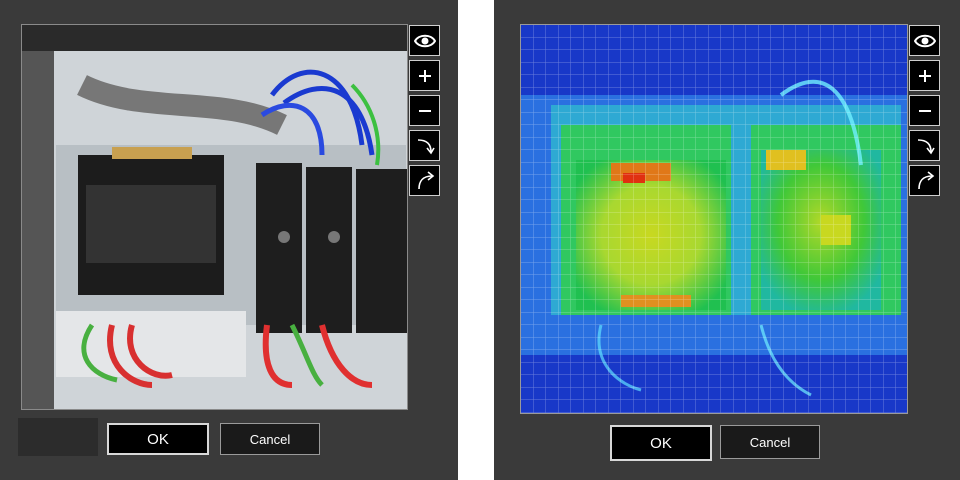 The width and height of the screenshot is (960, 480). Describe the element at coordinates (58, 437) in the screenshot. I see `footer-shade` at that location.